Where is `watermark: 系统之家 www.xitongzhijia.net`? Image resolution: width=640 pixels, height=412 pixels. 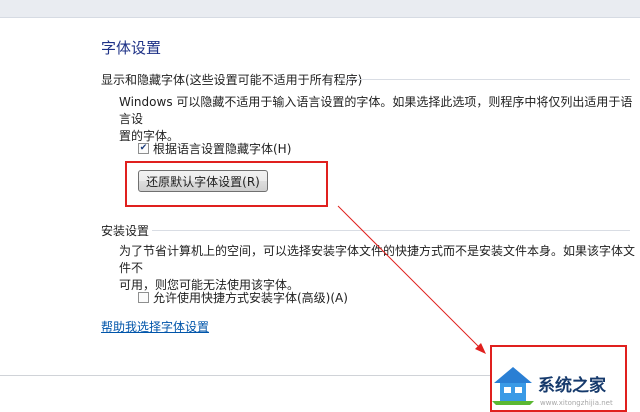 watermark: 系统之家 www.xitongzhijia.net is located at coordinates (558, 378).